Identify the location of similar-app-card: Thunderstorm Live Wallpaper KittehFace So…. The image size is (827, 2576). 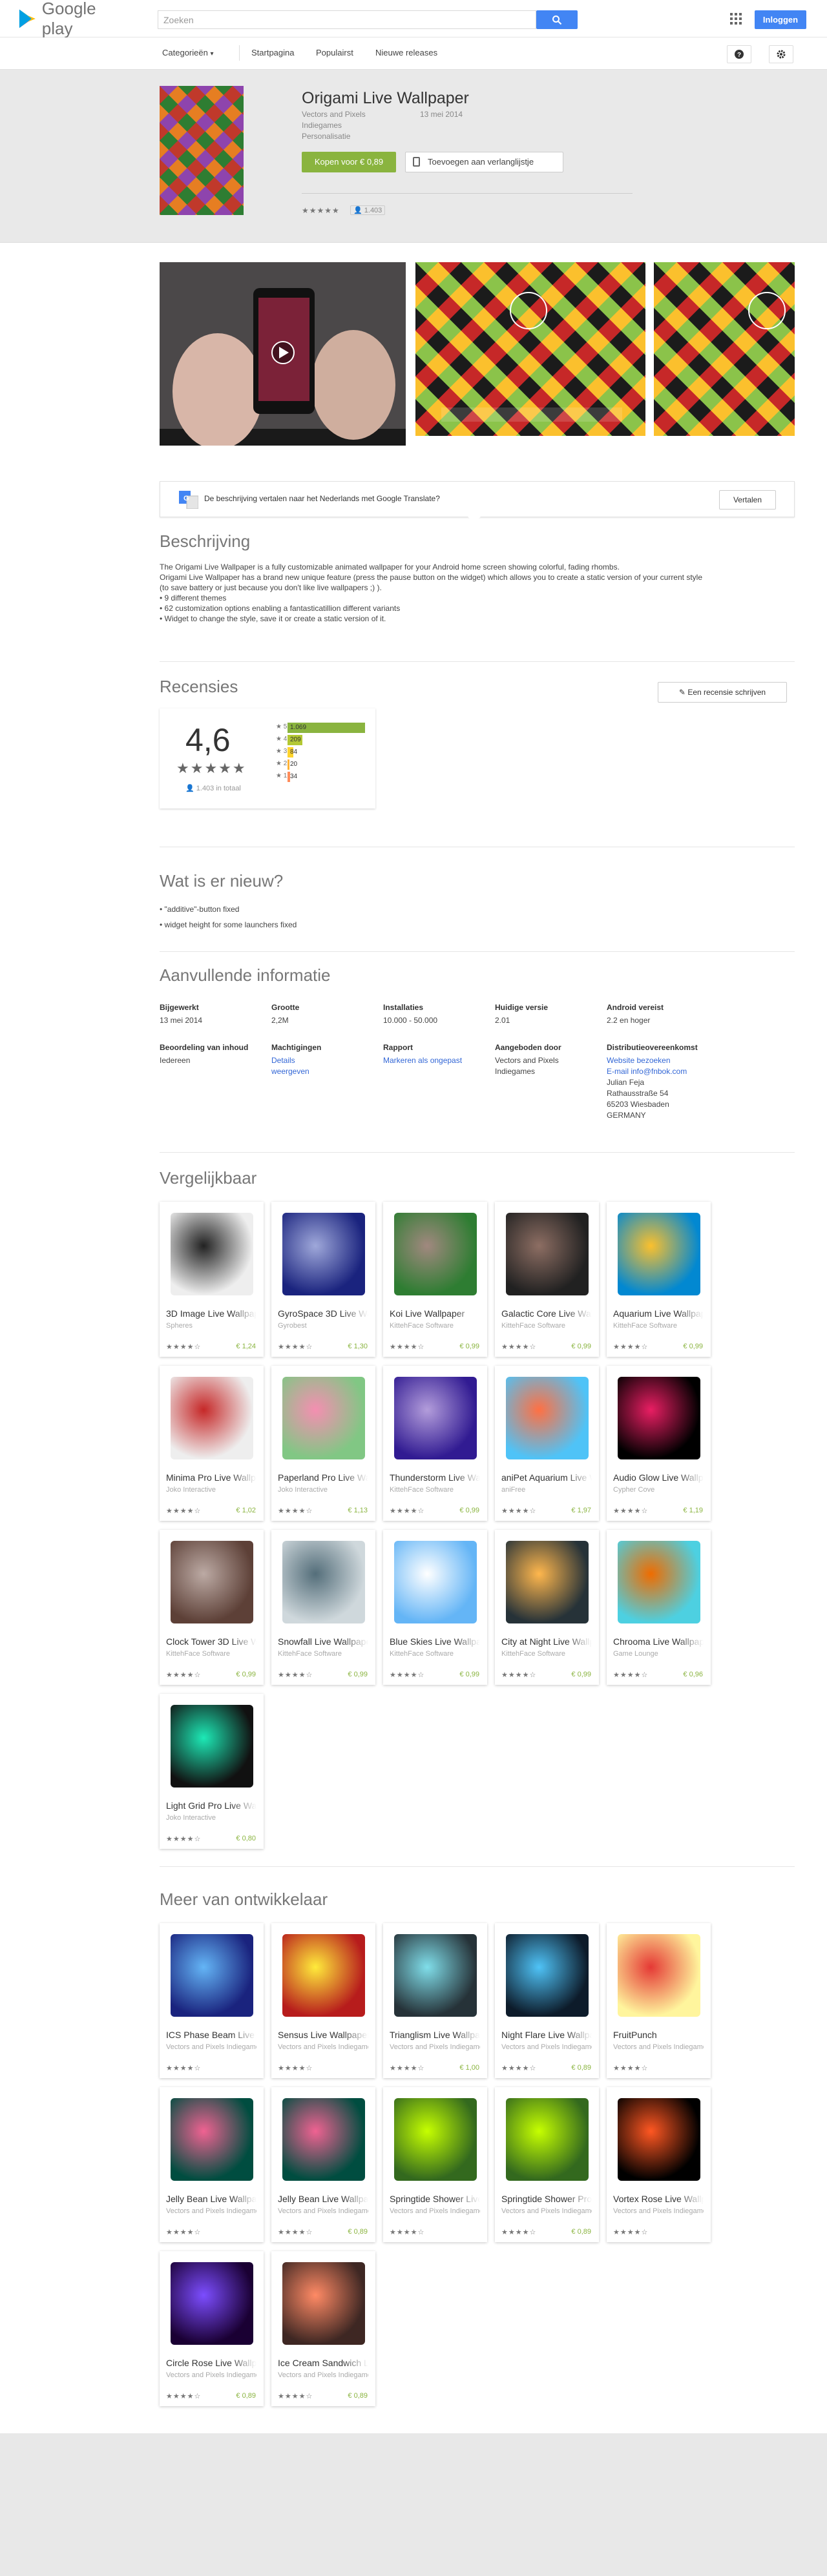
(435, 1443).